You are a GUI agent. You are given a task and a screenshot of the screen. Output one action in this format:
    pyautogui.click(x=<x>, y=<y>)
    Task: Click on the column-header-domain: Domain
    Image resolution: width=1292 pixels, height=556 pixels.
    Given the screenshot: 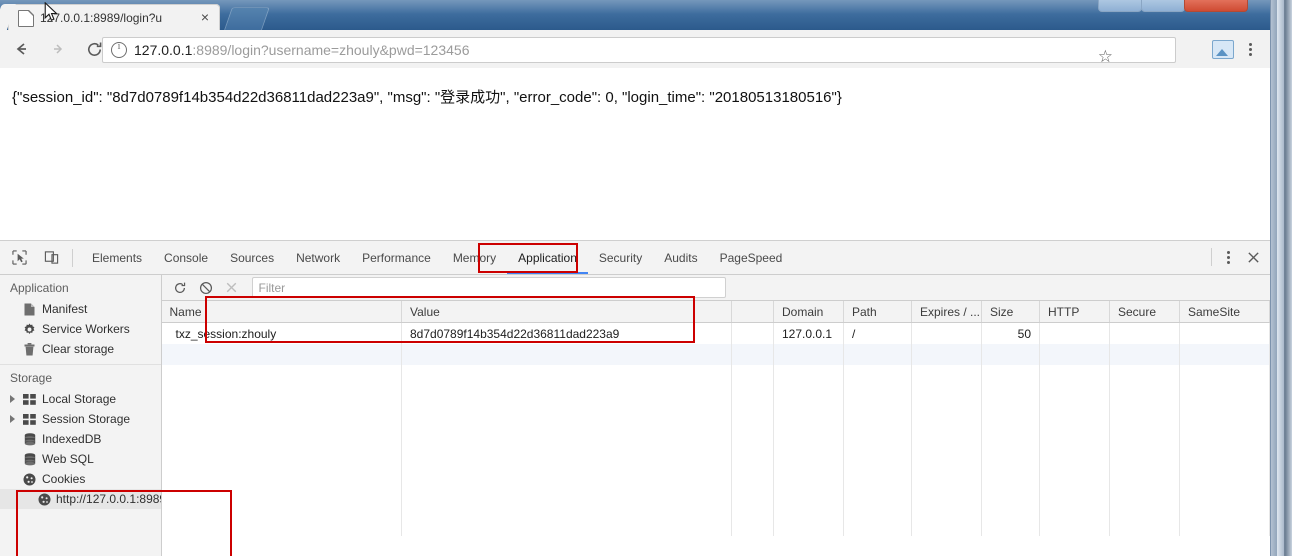 What is the action you would take?
    pyautogui.click(x=808, y=312)
    